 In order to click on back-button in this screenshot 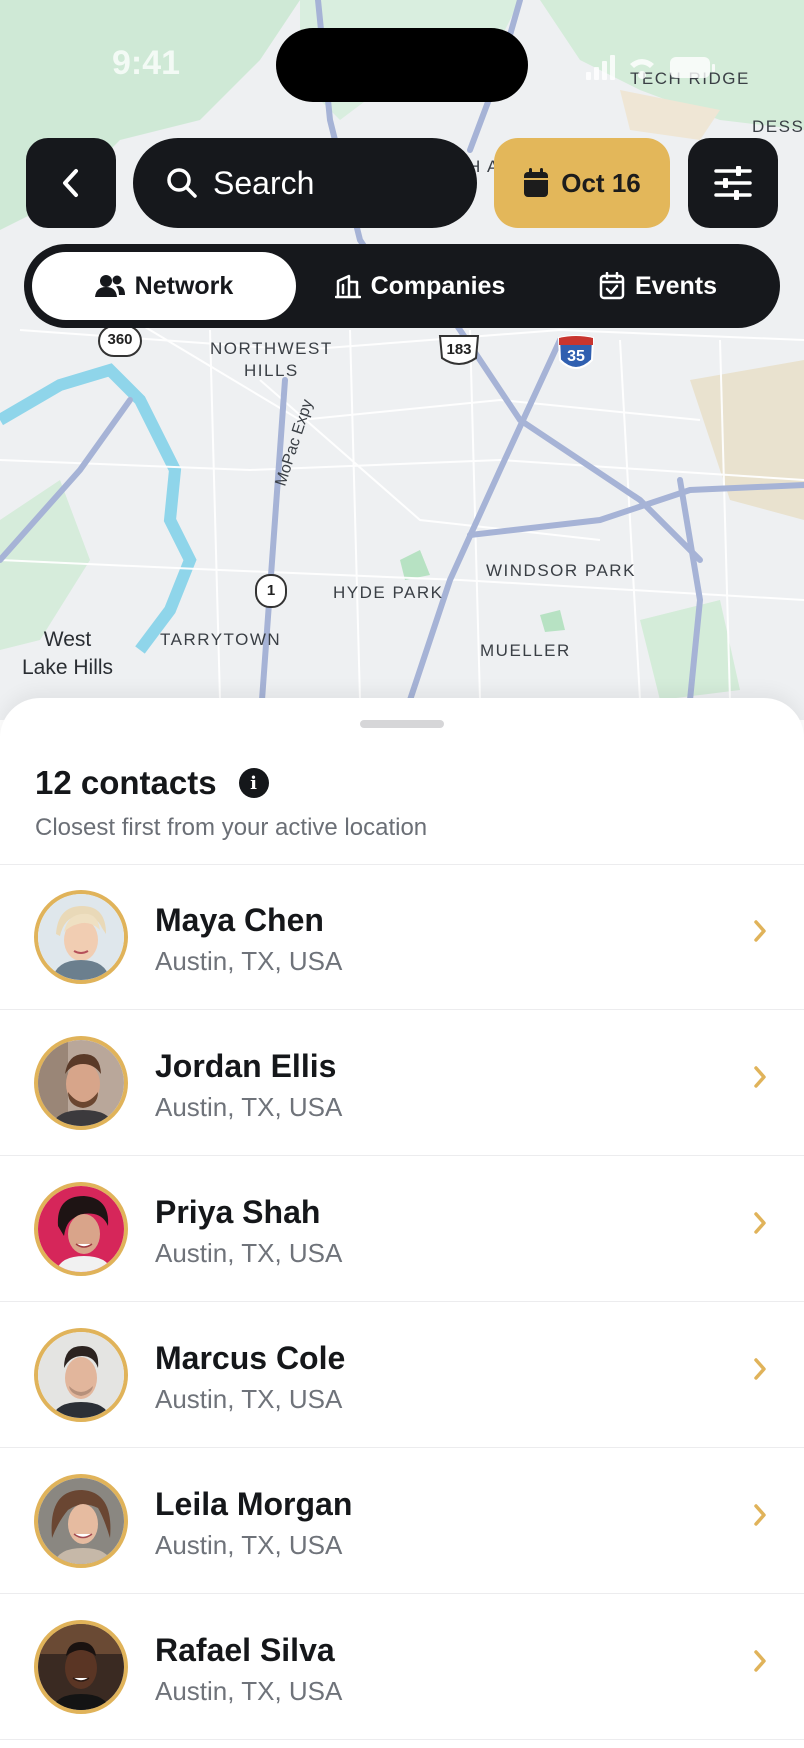, I will do `click(71, 183)`.